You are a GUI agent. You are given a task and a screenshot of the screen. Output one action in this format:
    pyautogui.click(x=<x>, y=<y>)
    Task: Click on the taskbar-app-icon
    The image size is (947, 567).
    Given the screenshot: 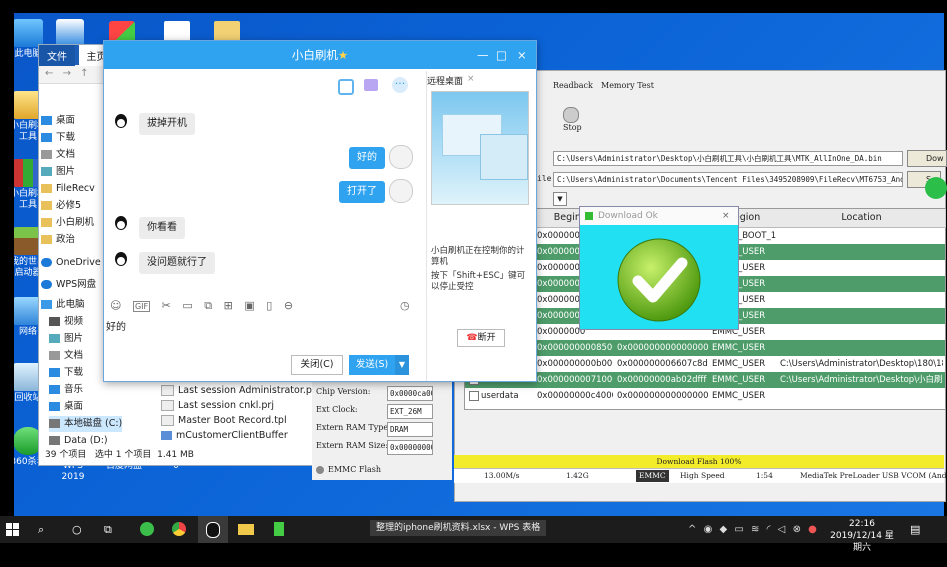 What is the action you would take?
    pyautogui.click(x=147, y=529)
    